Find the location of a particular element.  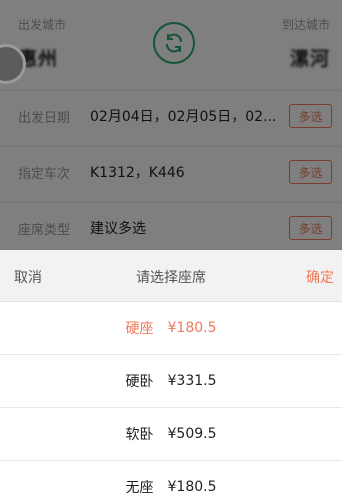

sheet-header: 取消 请选择座席 确定 is located at coordinates (171, 276).